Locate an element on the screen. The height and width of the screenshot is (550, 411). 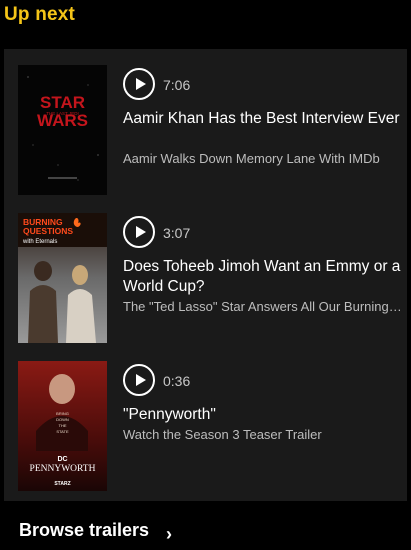
poster-line-3: with Eternals is located at coordinates (39, 242).